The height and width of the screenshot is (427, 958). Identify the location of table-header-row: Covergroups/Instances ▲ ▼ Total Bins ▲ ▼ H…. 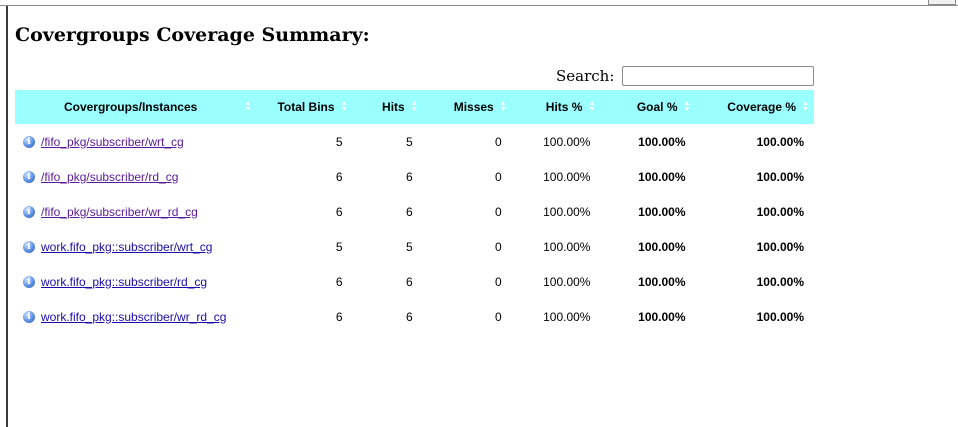
(414, 107).